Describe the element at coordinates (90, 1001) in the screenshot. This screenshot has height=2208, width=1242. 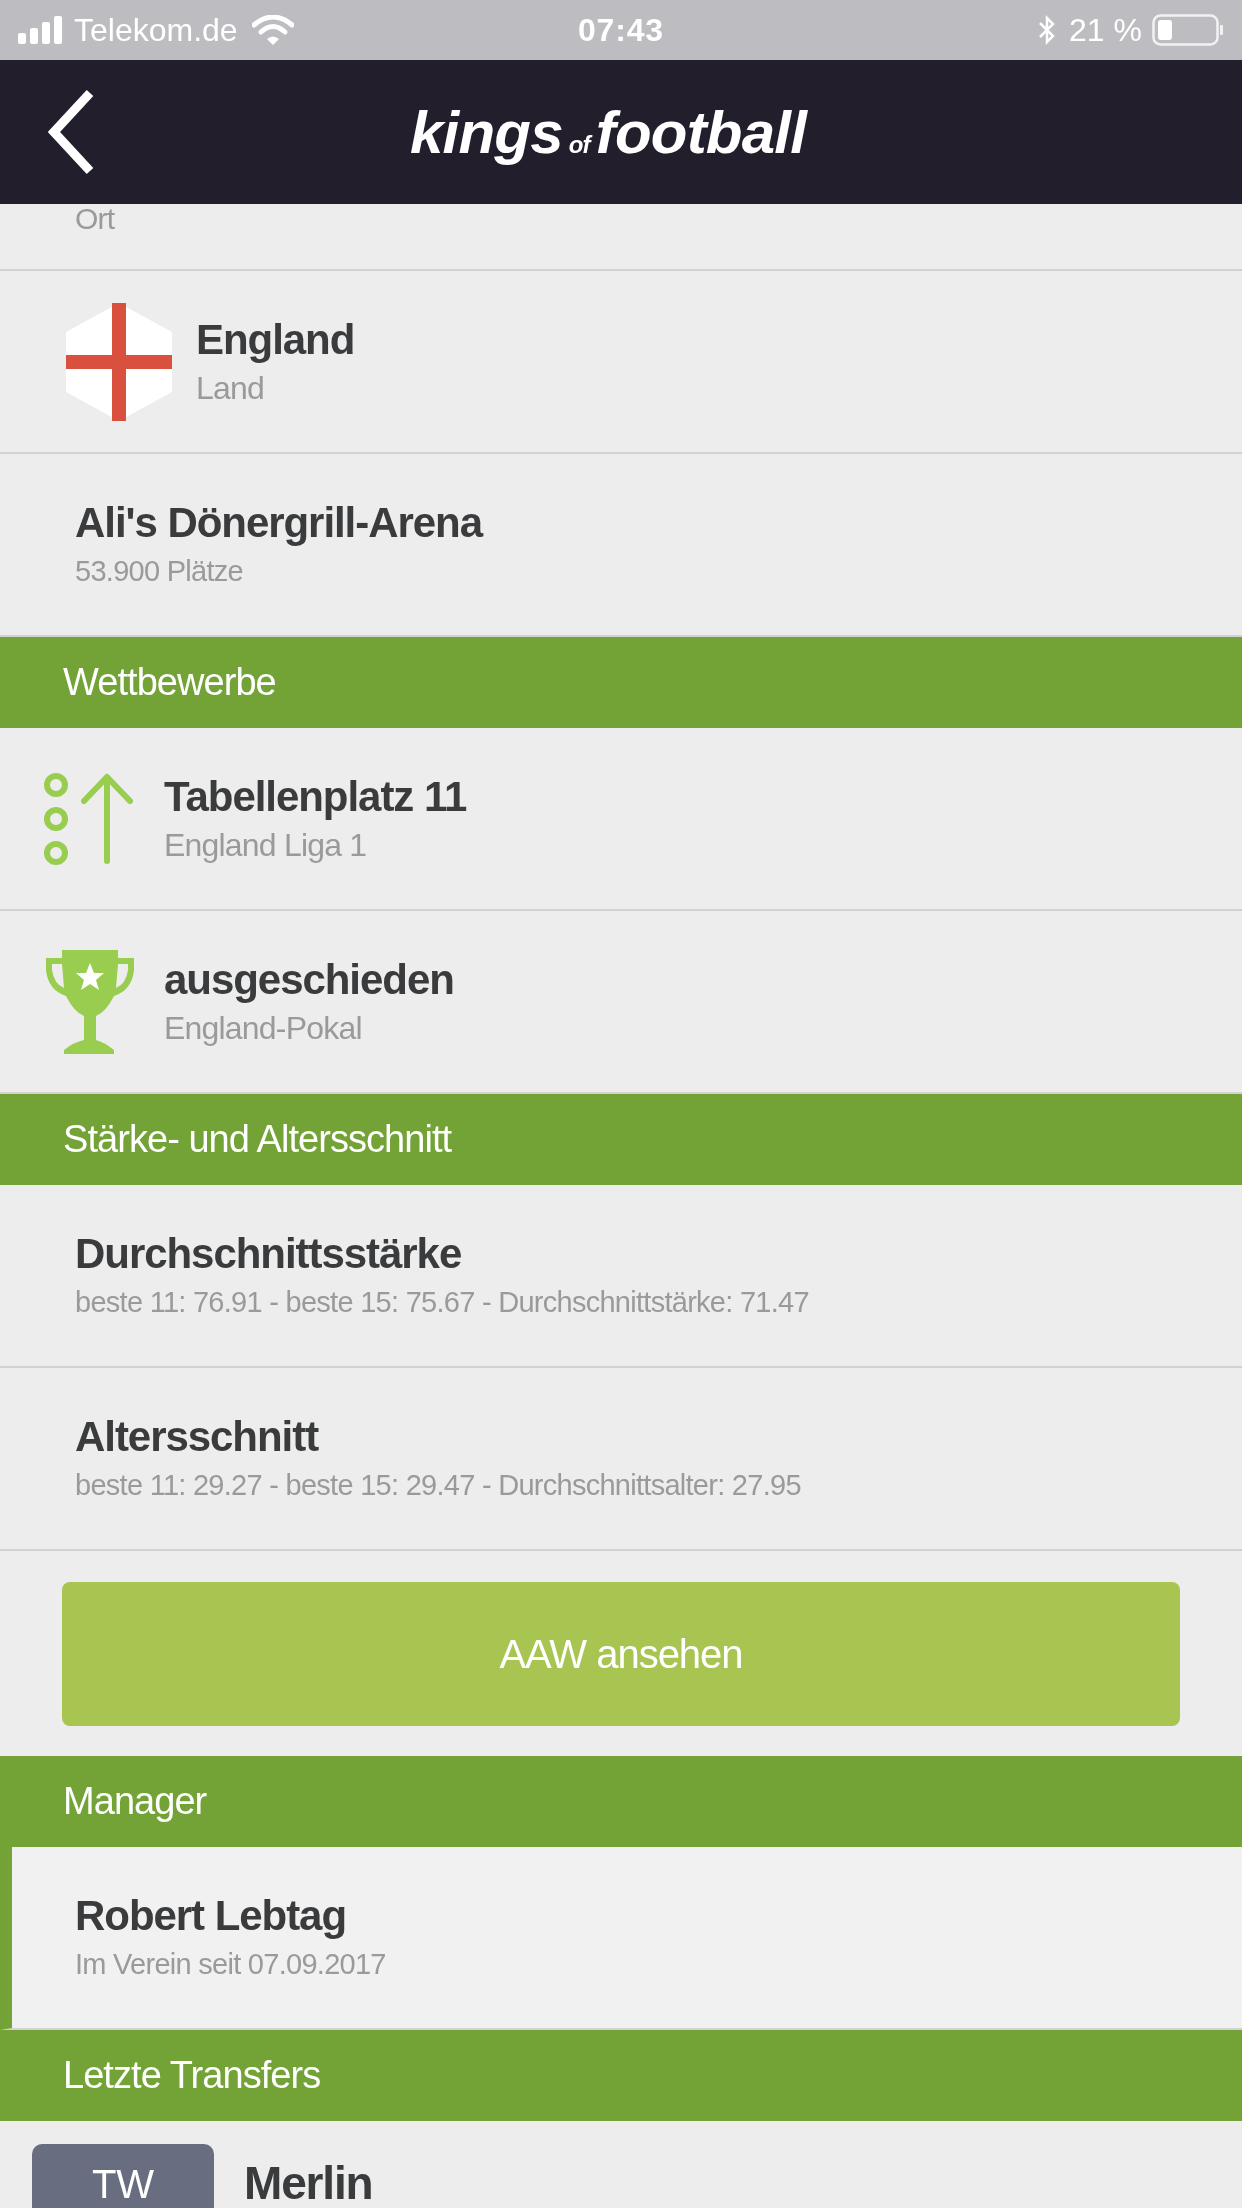
I see `trophy-icon` at that location.